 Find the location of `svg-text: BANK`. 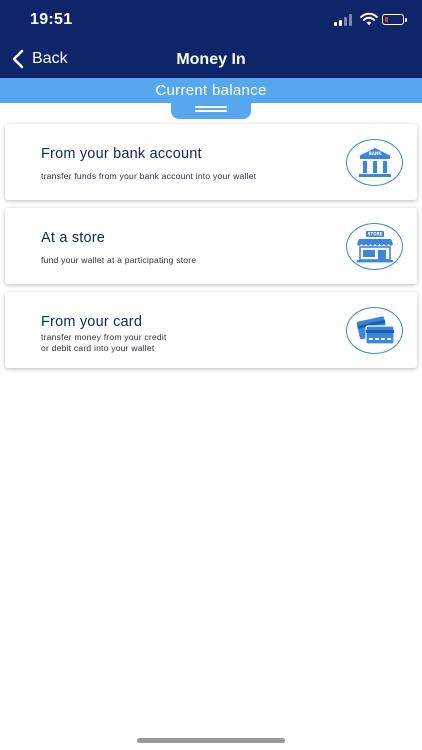

svg-text: BANK is located at coordinates (374, 153).